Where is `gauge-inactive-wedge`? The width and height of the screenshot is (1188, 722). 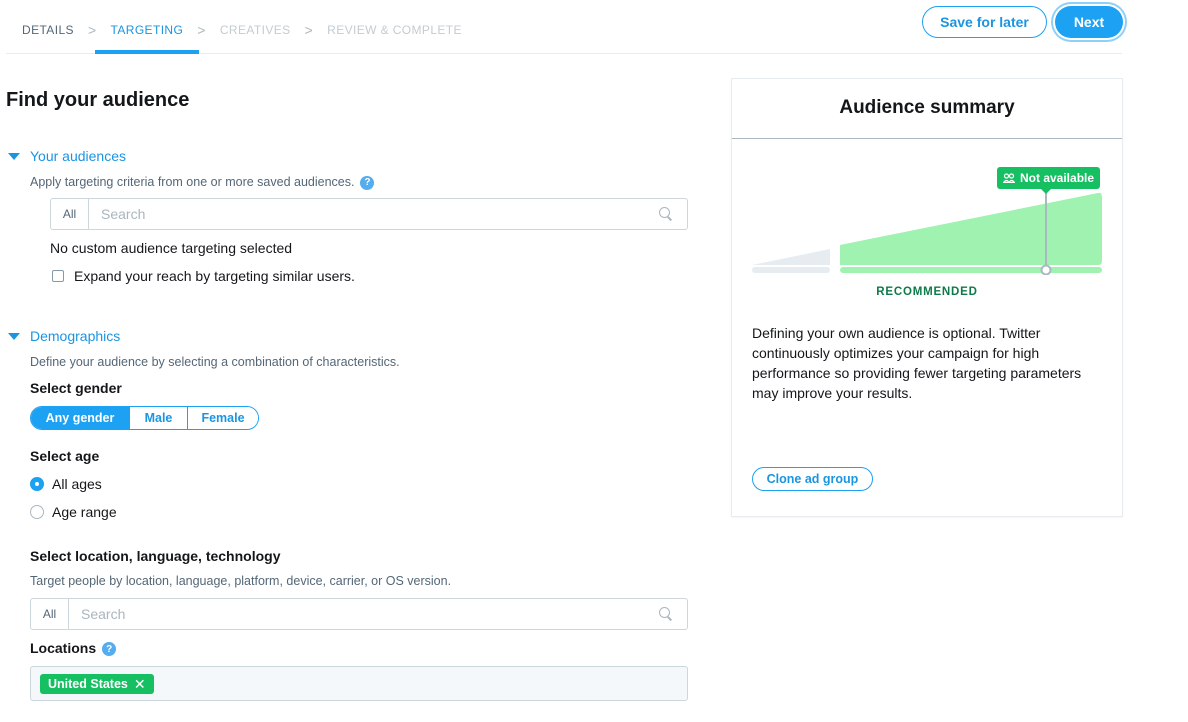 gauge-inactive-wedge is located at coordinates (791, 257).